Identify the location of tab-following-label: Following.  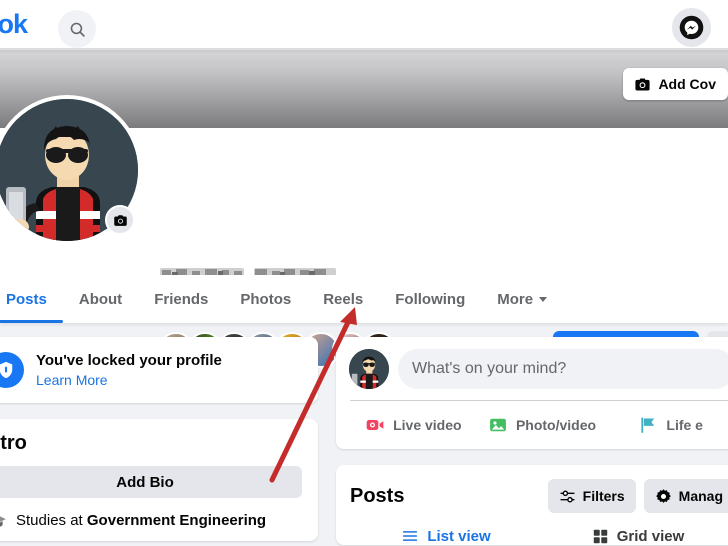
(430, 299).